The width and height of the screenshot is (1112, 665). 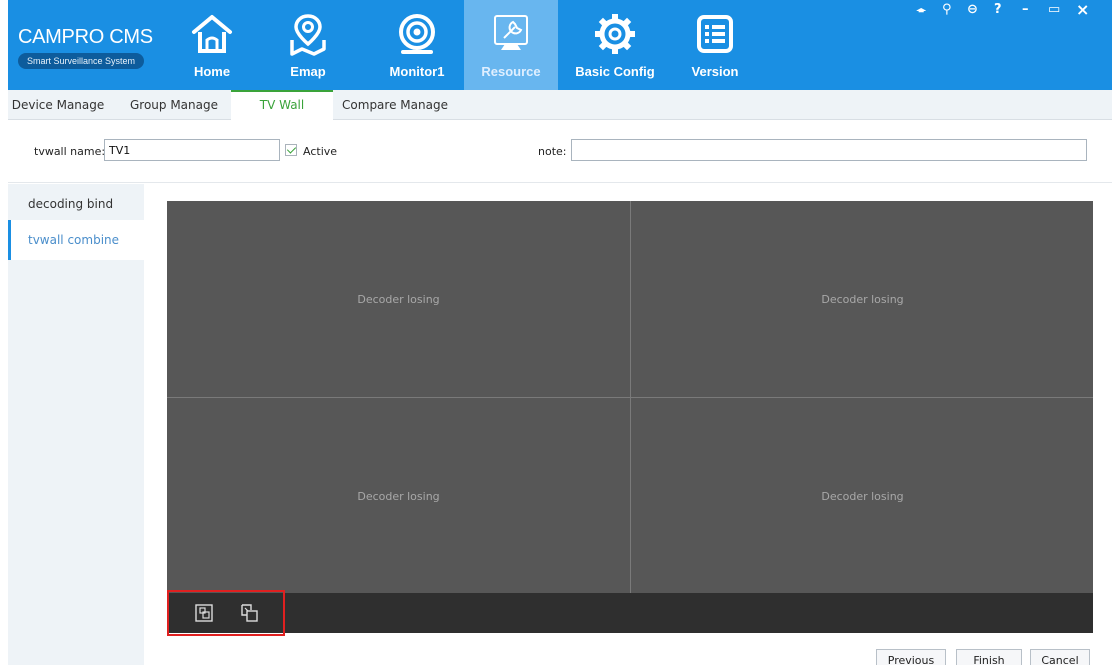 What do you see at coordinates (85, 37) in the screenshot?
I see `app-title: CAMPRO CMS` at bounding box center [85, 37].